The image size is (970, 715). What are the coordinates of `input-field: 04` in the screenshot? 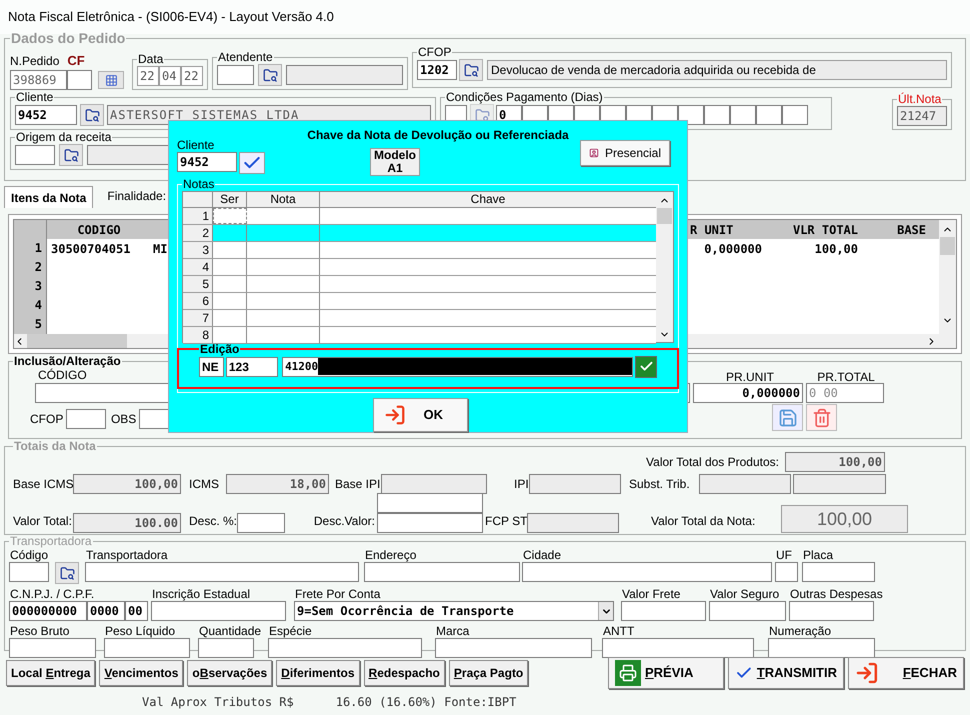 It's located at (170, 76).